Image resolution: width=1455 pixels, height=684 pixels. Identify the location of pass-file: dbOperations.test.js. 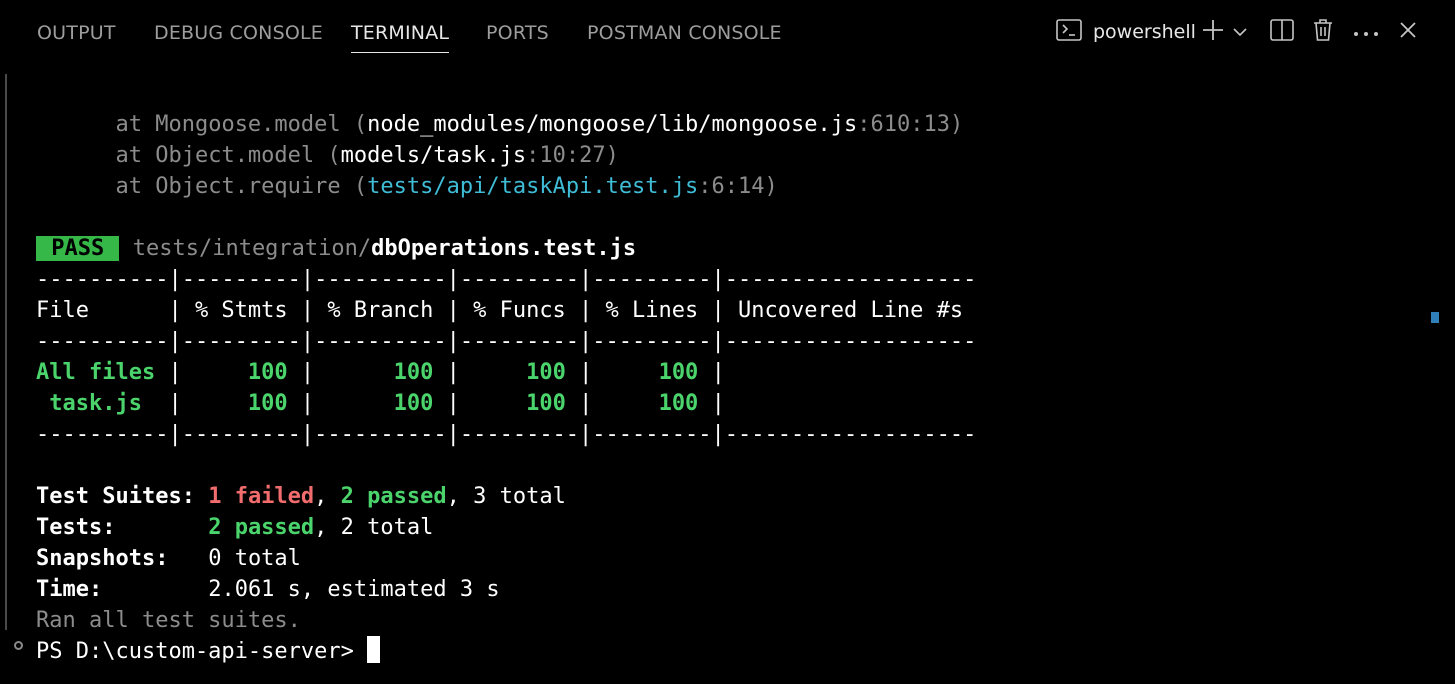
(504, 248).